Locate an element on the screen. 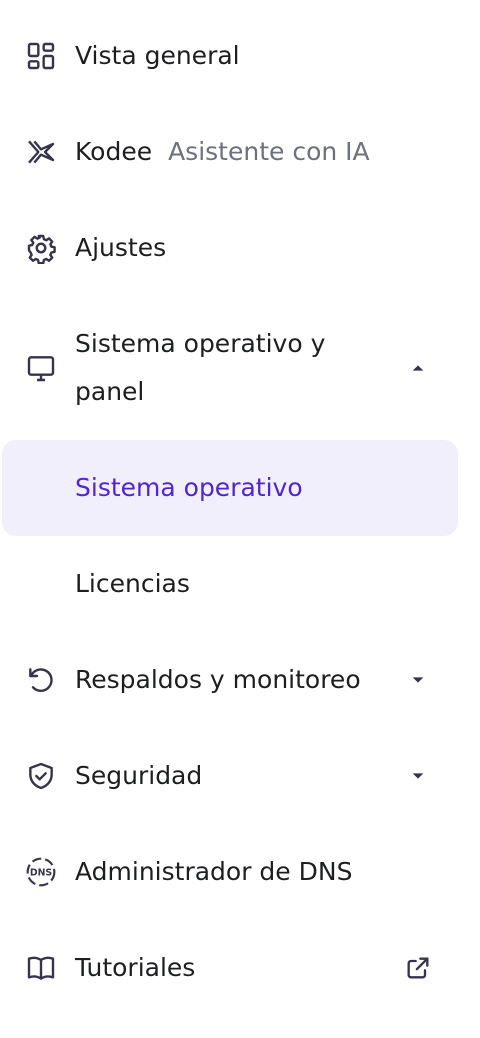  nav-item-overview: Vista general is located at coordinates (240, 56).